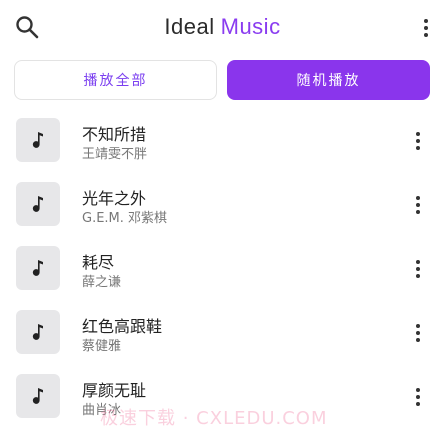  I want to click on list-item: 耗尽 薛之谦, so click(222, 272).